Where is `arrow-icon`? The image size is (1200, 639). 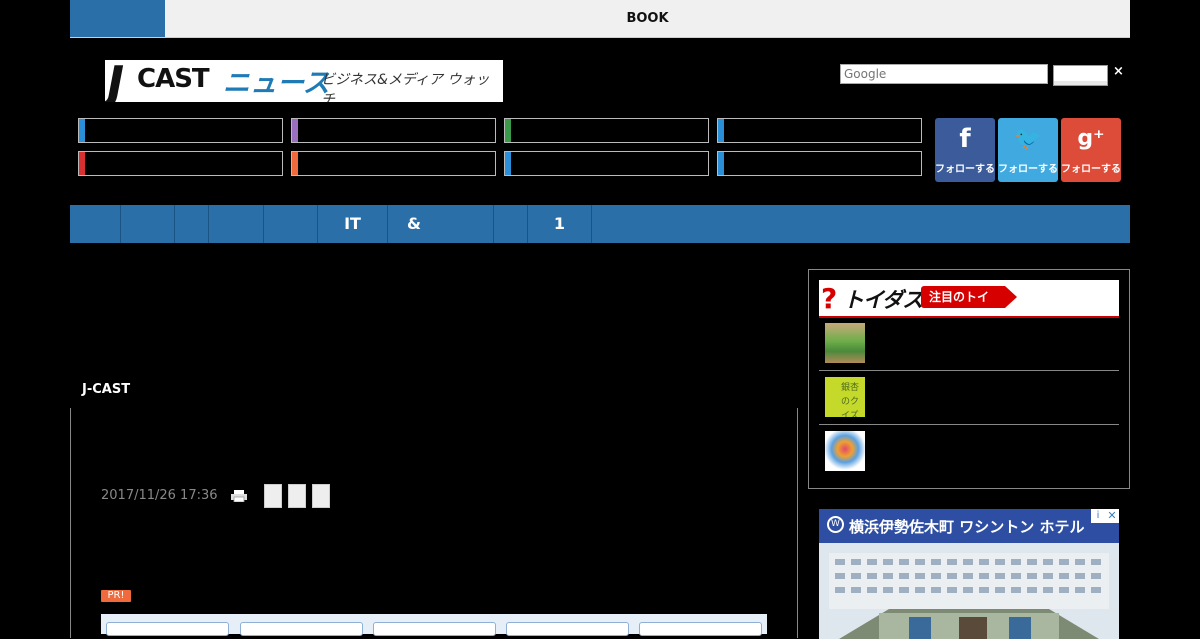 arrow-icon is located at coordinates (1011, 297).